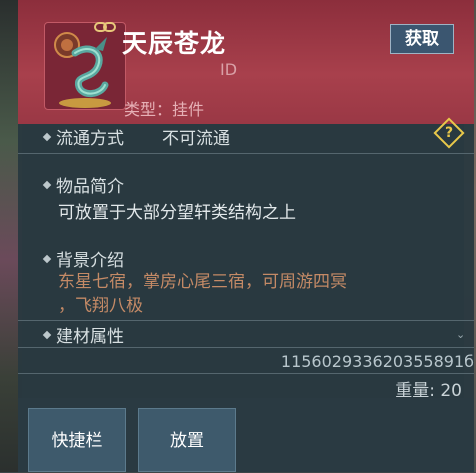 The image size is (476, 473). Describe the element at coordinates (164, 109) in the screenshot. I see `item-type: 类型：挂件` at that location.